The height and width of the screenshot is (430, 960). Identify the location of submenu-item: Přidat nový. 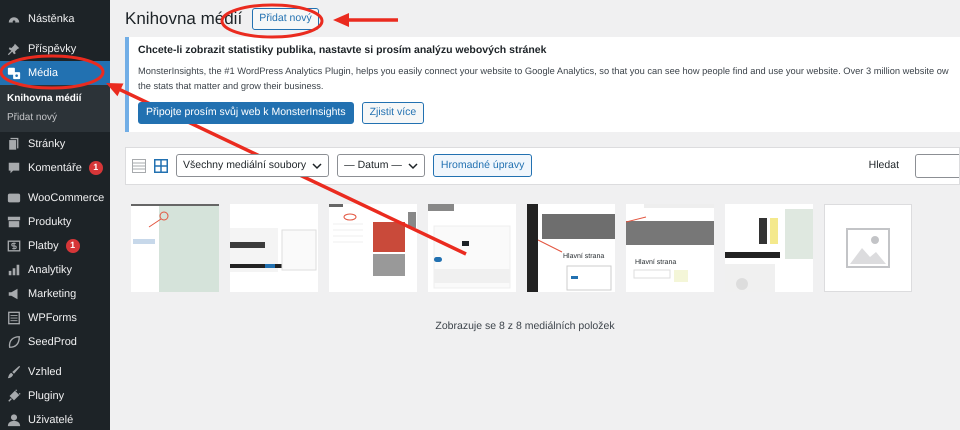
(55, 117).